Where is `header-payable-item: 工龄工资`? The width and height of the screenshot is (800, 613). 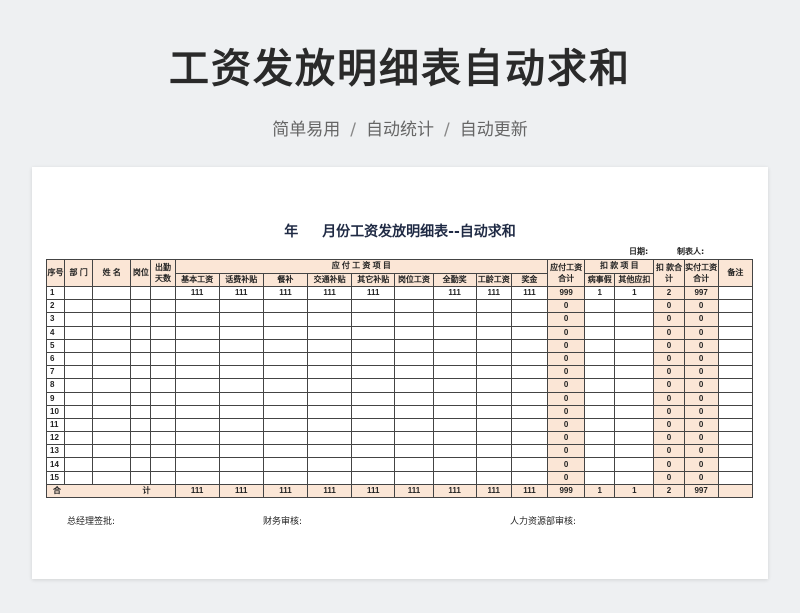
header-payable-item: 工龄工资 is located at coordinates (493, 279).